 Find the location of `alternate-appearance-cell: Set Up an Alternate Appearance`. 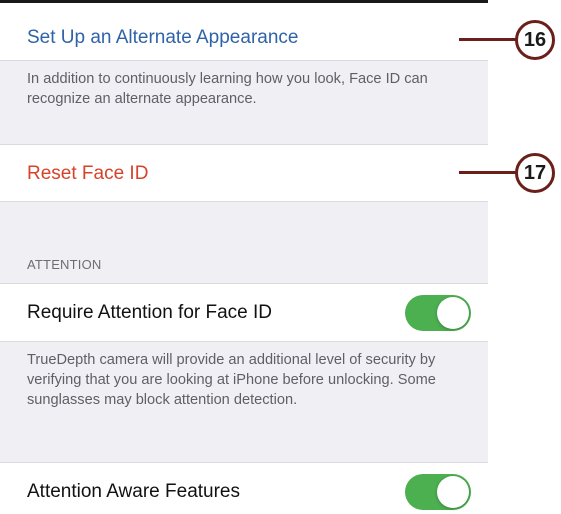

alternate-appearance-cell: Set Up an Alternate Appearance is located at coordinates (244, 32).